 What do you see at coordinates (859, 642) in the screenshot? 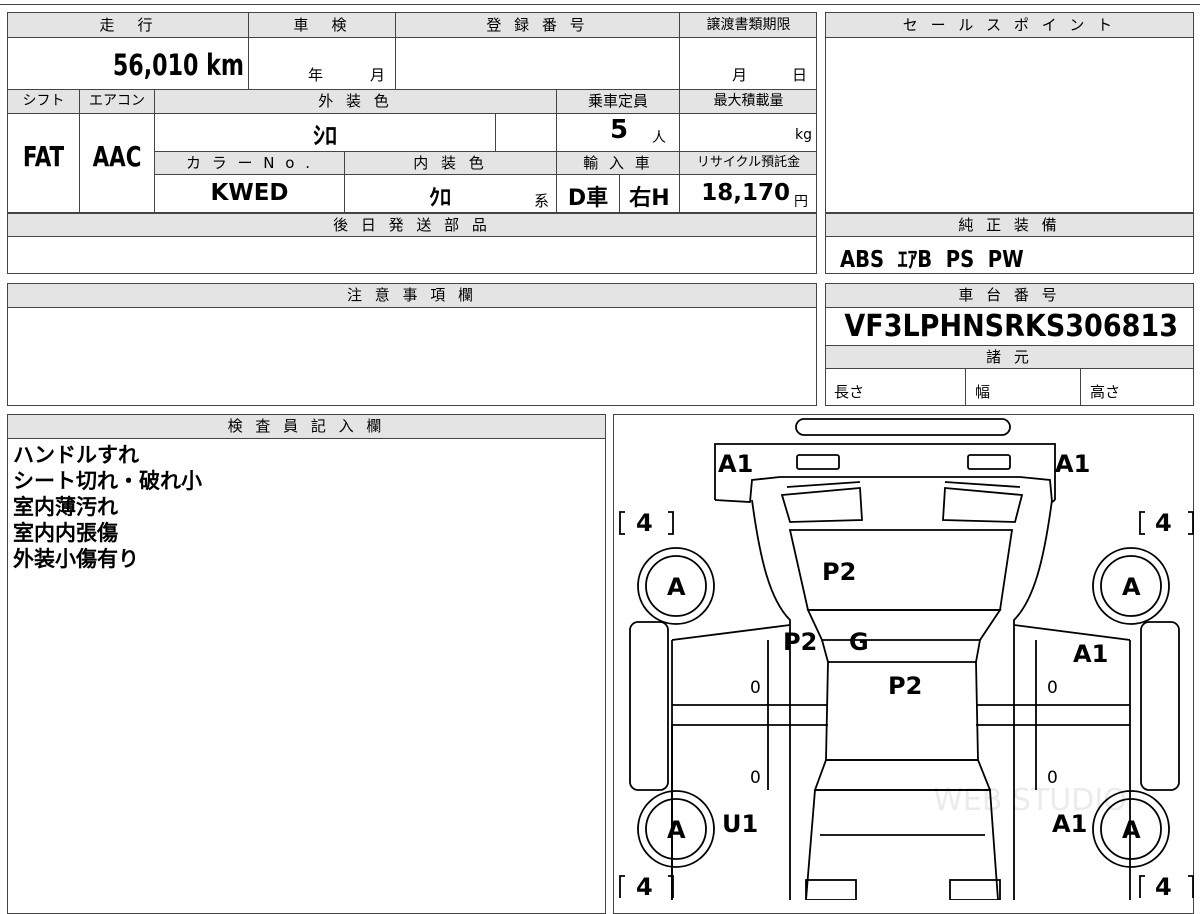
I see `mark-windshield: G` at bounding box center [859, 642].